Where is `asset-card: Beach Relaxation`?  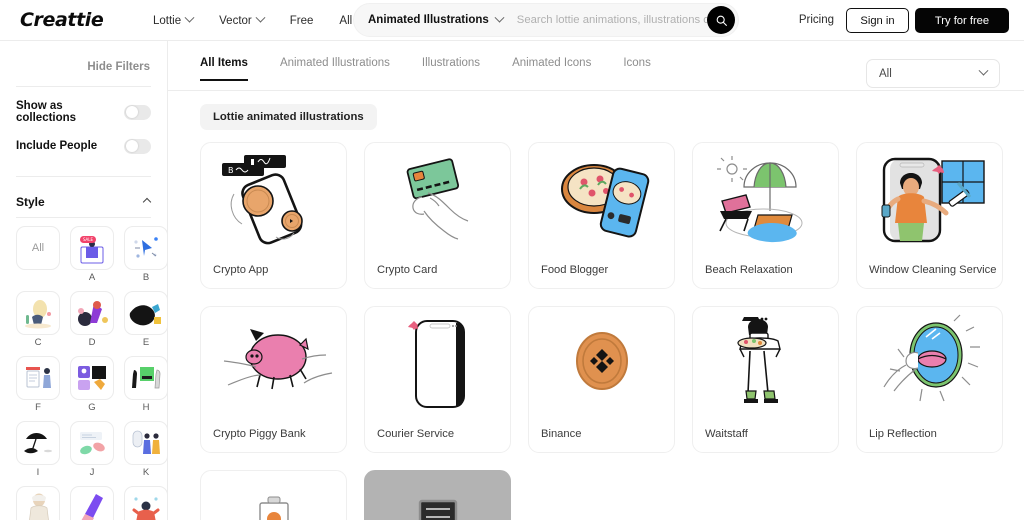
asset-card: Beach Relaxation is located at coordinates (765, 215).